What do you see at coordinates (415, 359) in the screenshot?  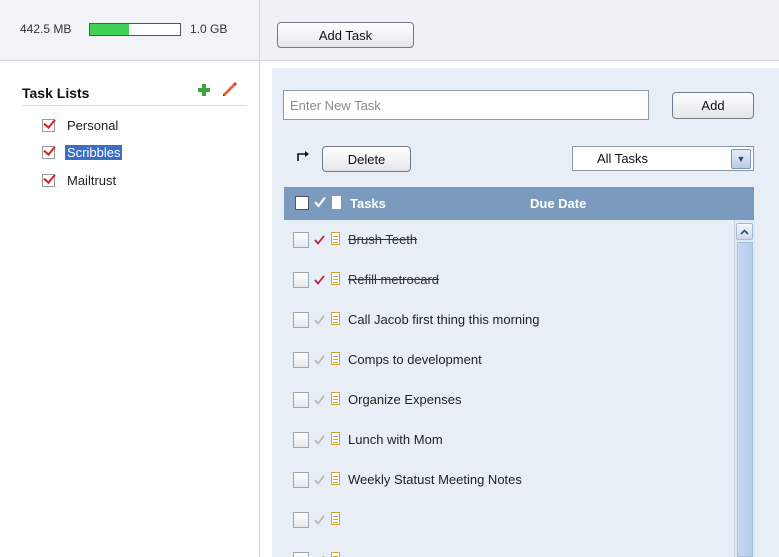 I see `task-text: Comps to development` at bounding box center [415, 359].